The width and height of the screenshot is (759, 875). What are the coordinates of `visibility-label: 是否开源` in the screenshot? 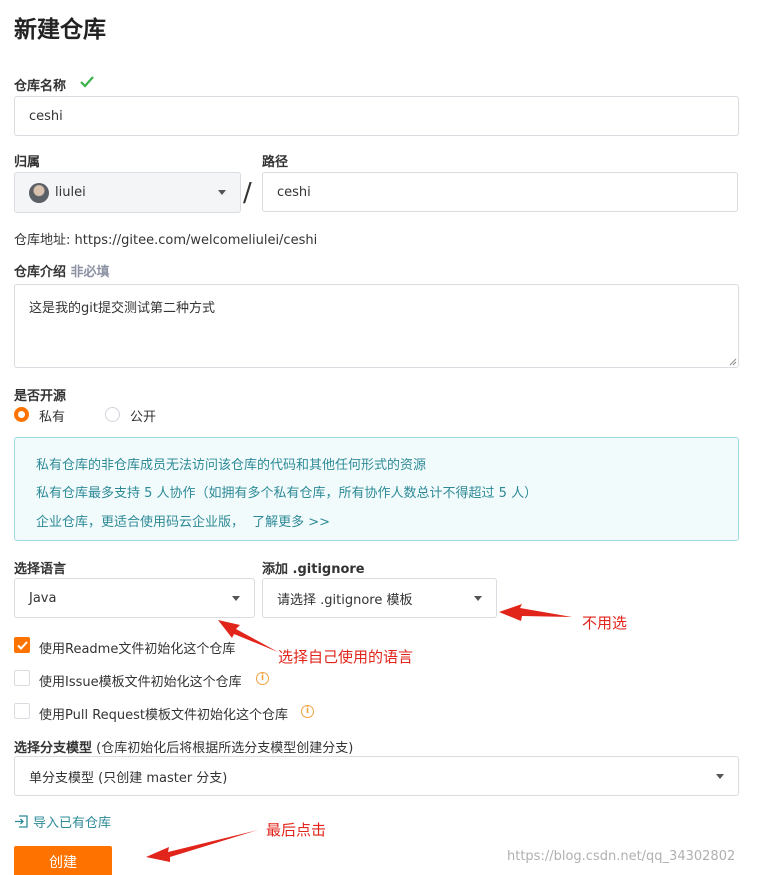 It's located at (40, 396).